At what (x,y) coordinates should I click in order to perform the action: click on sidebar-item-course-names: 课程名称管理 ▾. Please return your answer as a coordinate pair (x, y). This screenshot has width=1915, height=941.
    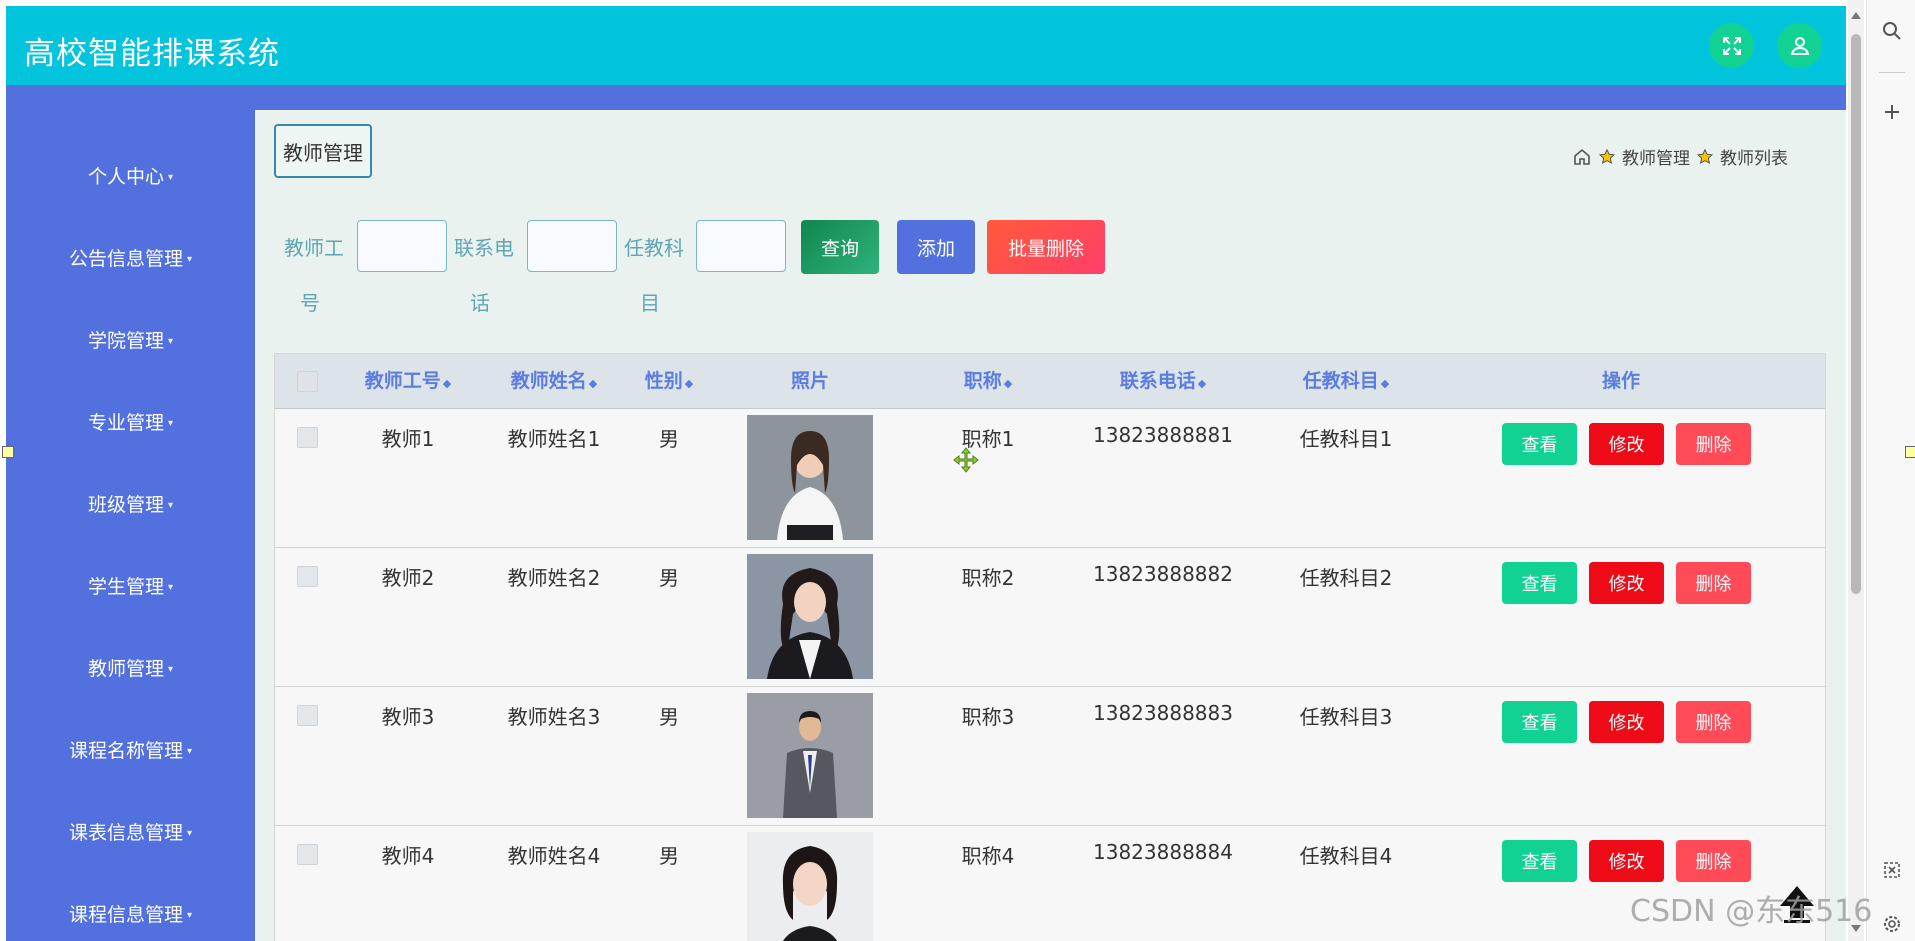
    Looking at the image, I should click on (130, 749).